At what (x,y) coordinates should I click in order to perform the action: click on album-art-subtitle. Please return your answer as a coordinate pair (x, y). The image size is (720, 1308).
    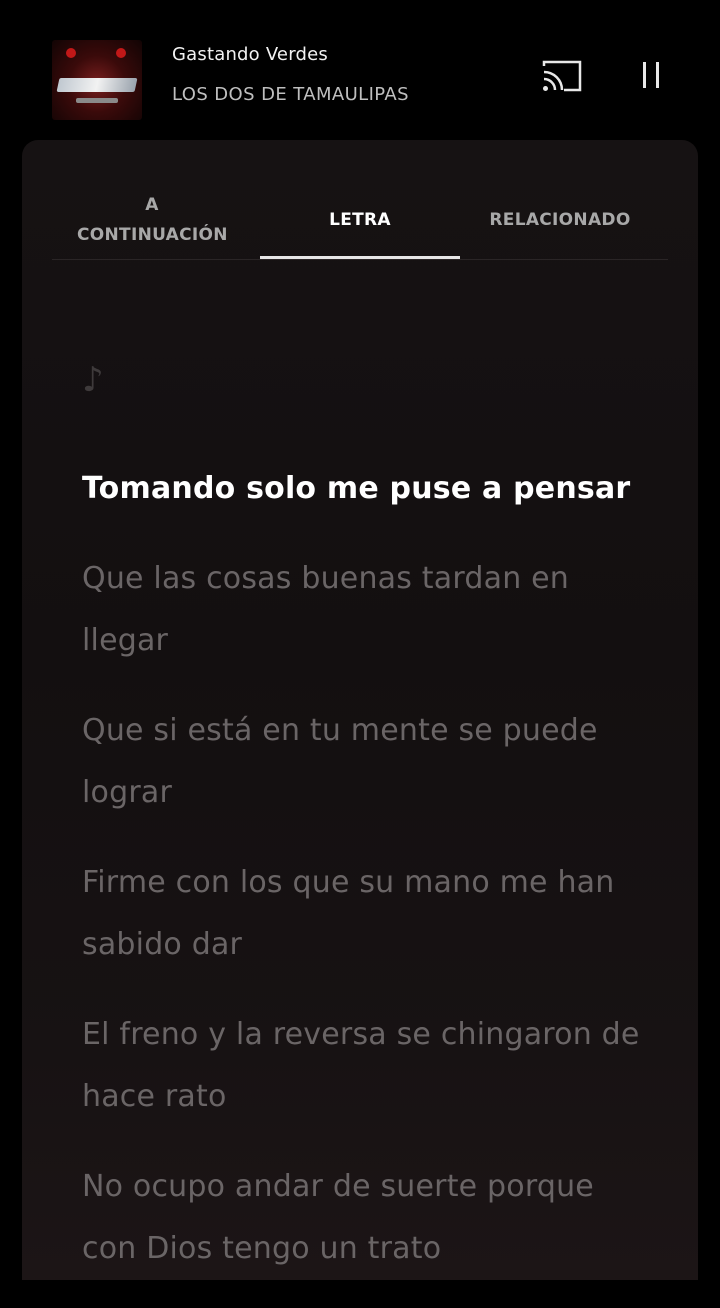
    Looking at the image, I should click on (97, 100).